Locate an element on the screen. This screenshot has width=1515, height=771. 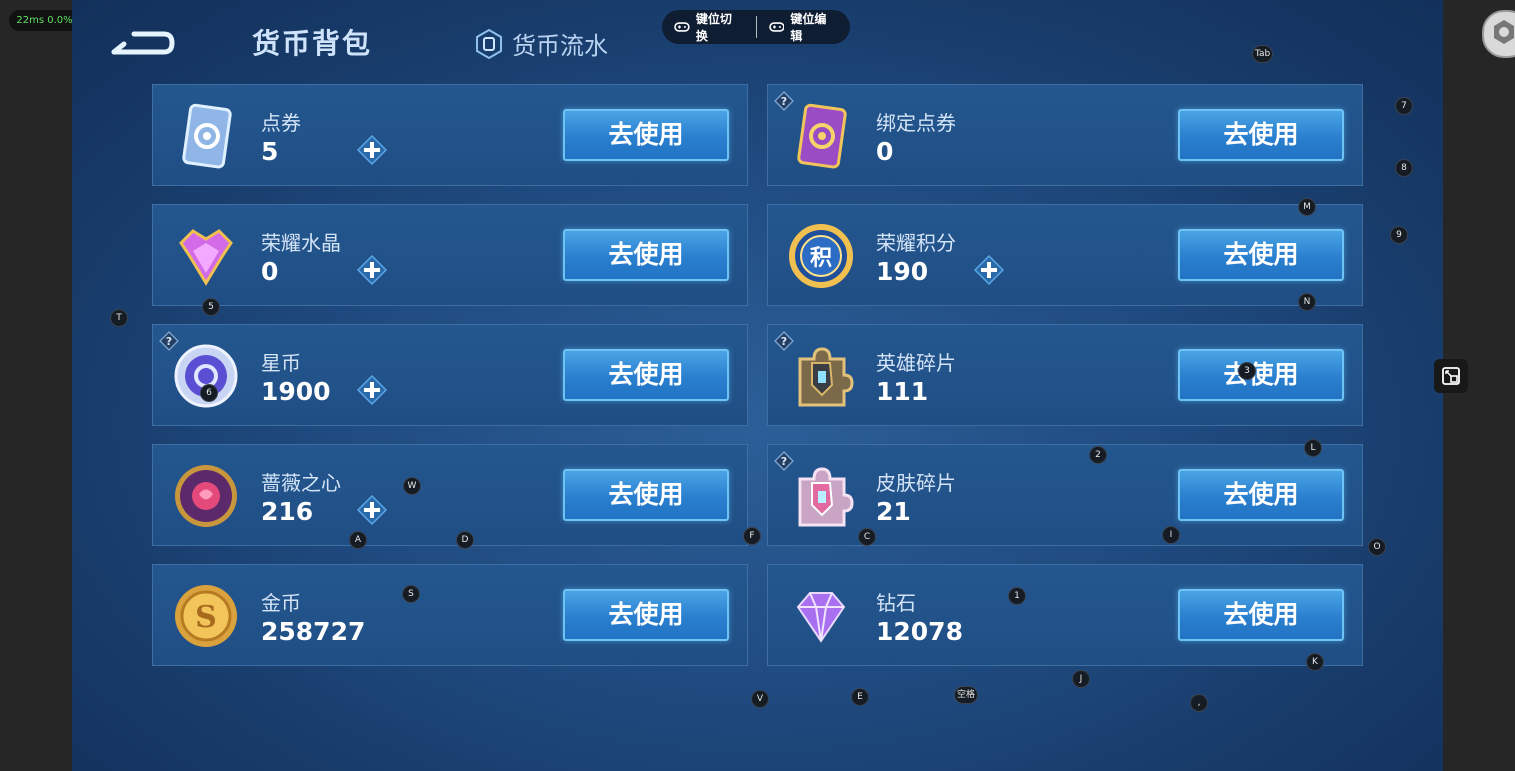
key-hint-badge: 6 is located at coordinates (209, 393).